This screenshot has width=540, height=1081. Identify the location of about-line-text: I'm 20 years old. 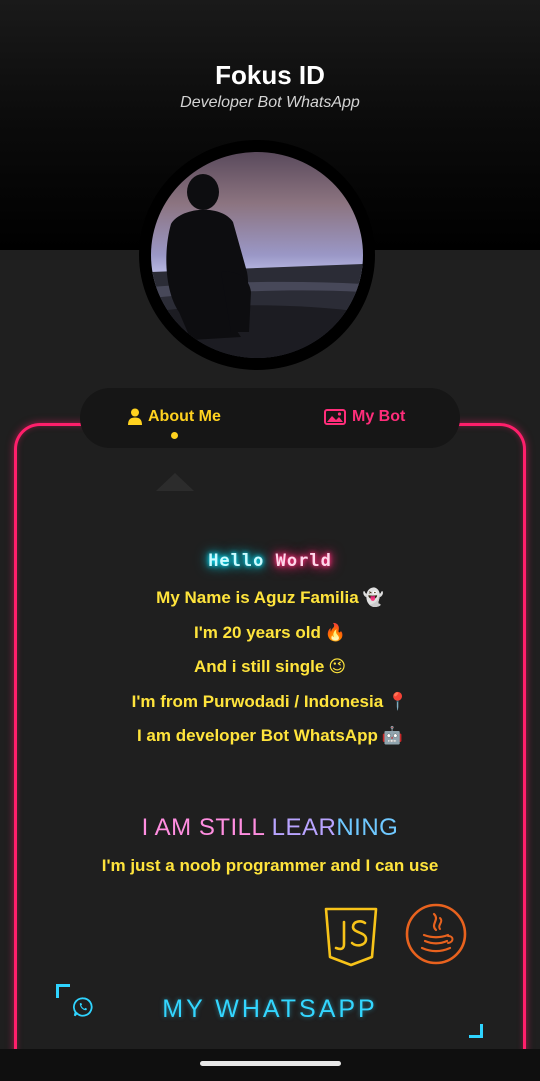
(257, 632).